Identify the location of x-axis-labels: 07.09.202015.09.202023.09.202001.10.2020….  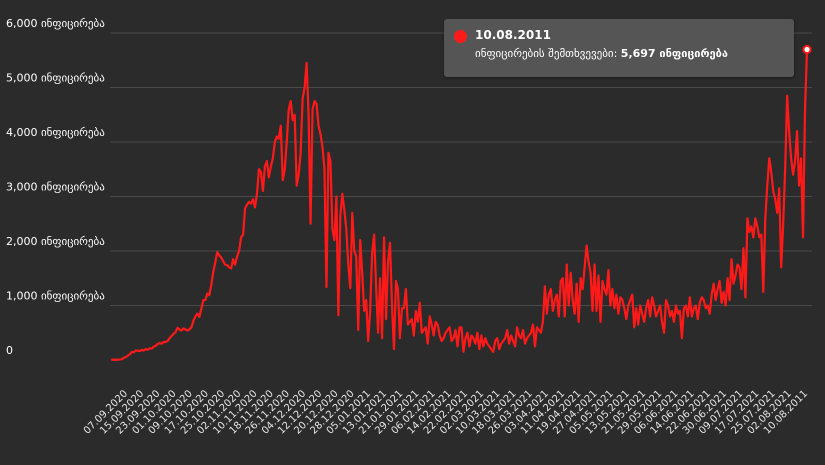
(446, 412).